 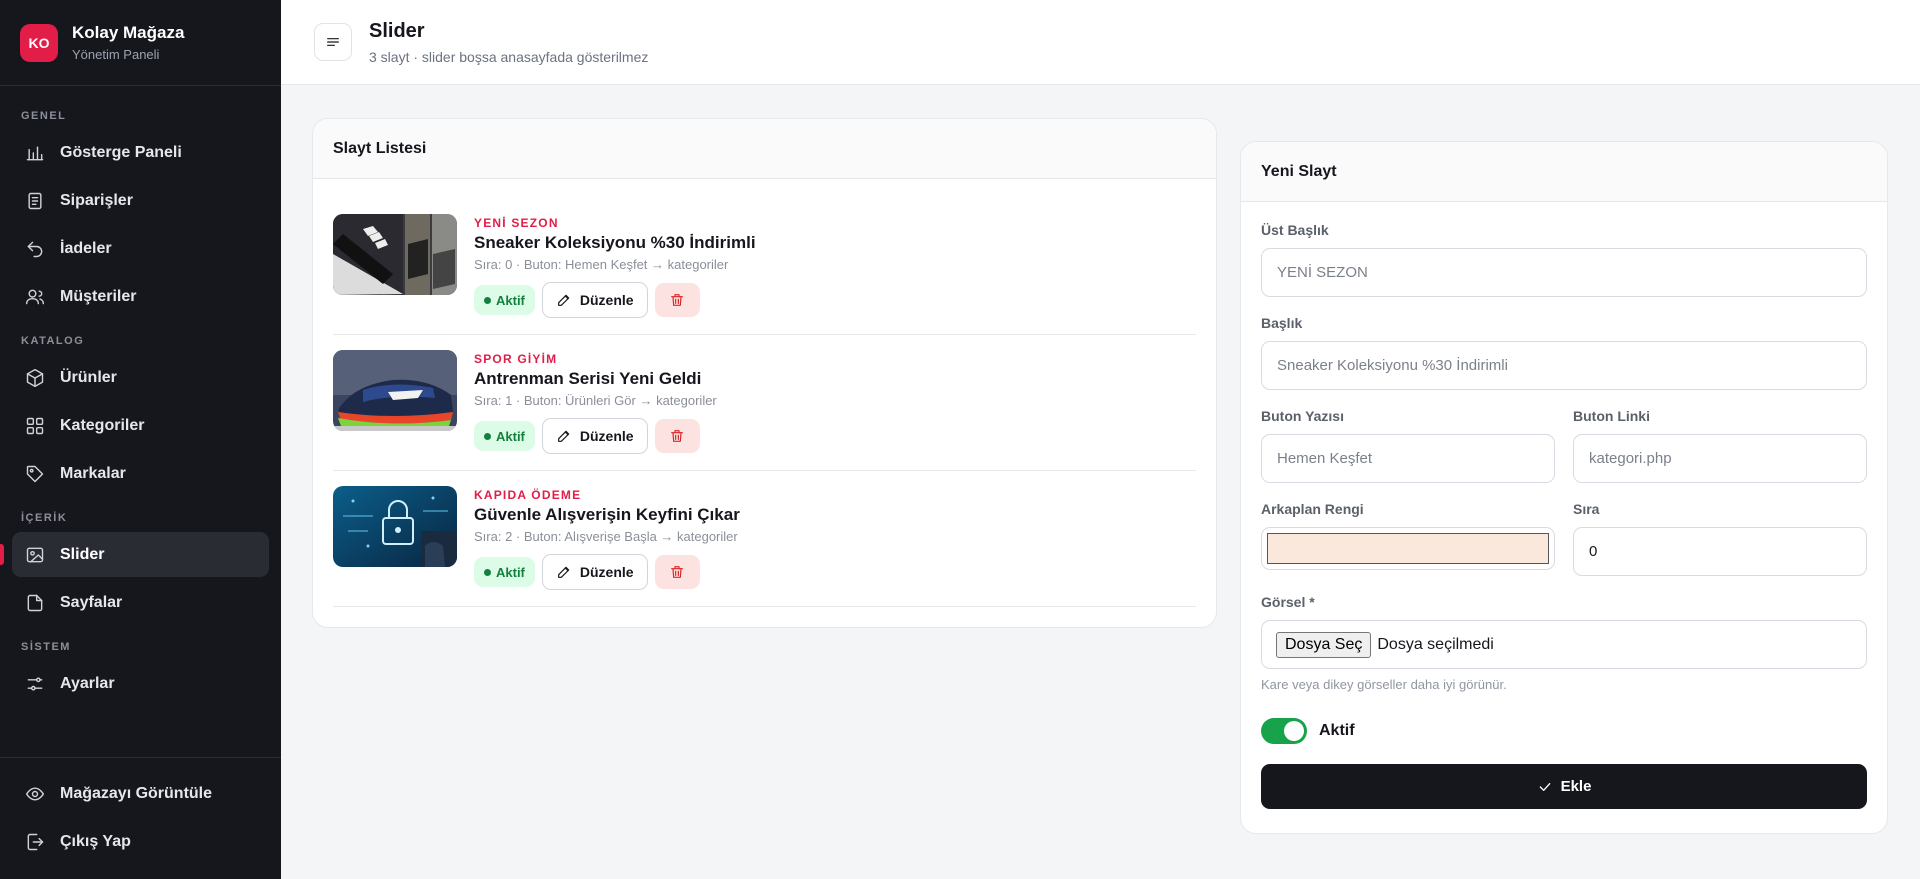 What do you see at coordinates (35, 152) in the screenshot?
I see `bar-chart-icon` at bounding box center [35, 152].